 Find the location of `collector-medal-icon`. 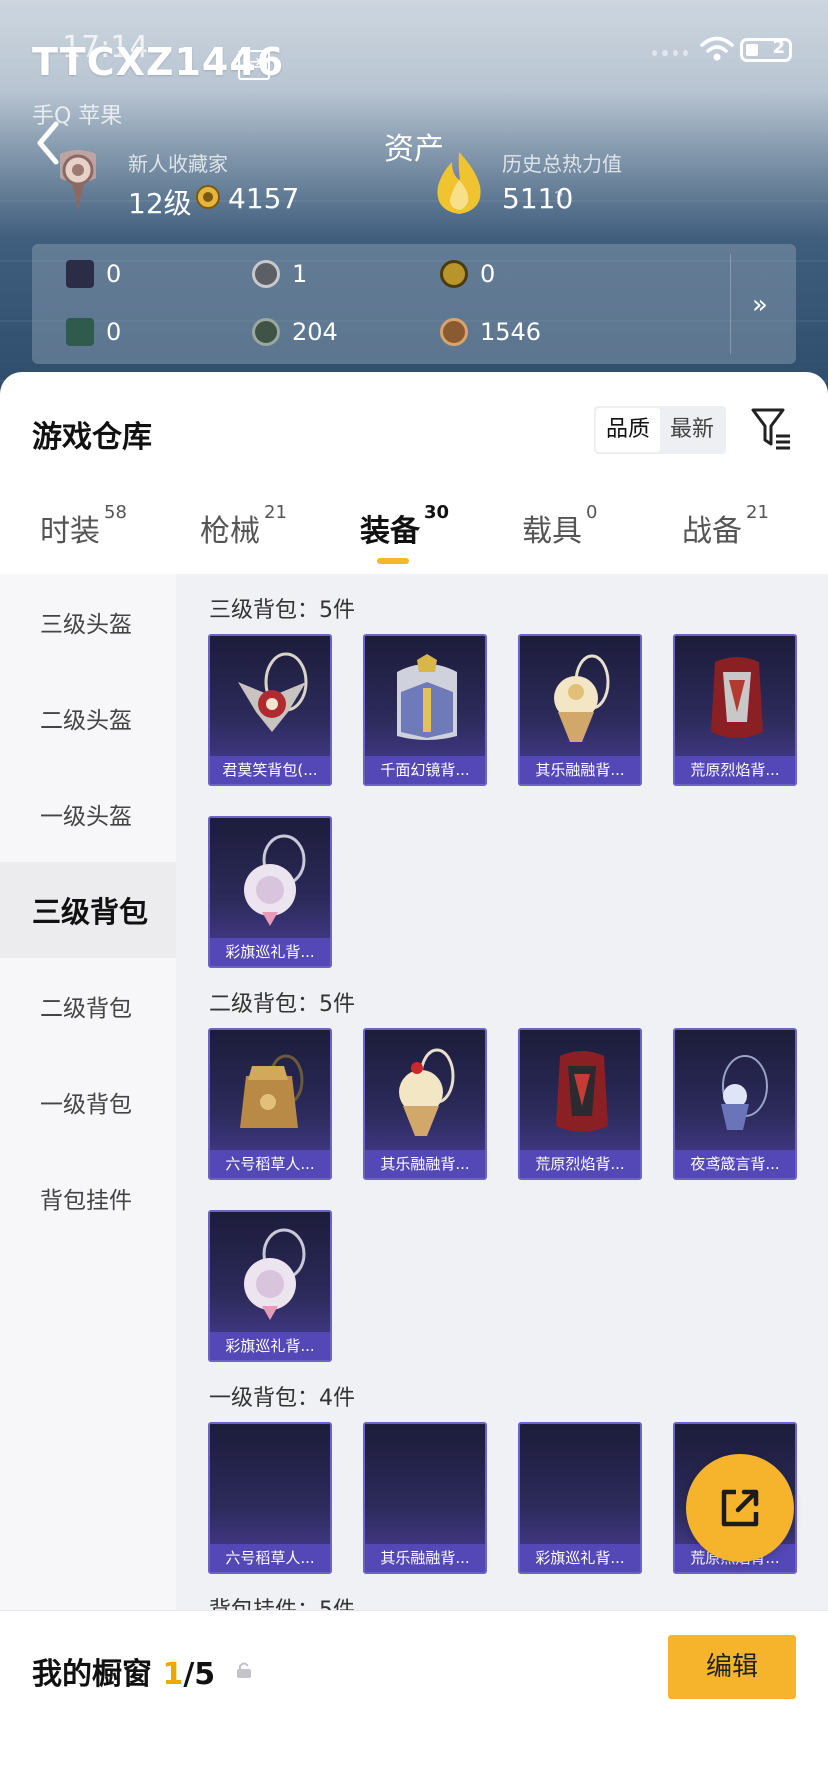

collector-medal-icon is located at coordinates (78, 180).